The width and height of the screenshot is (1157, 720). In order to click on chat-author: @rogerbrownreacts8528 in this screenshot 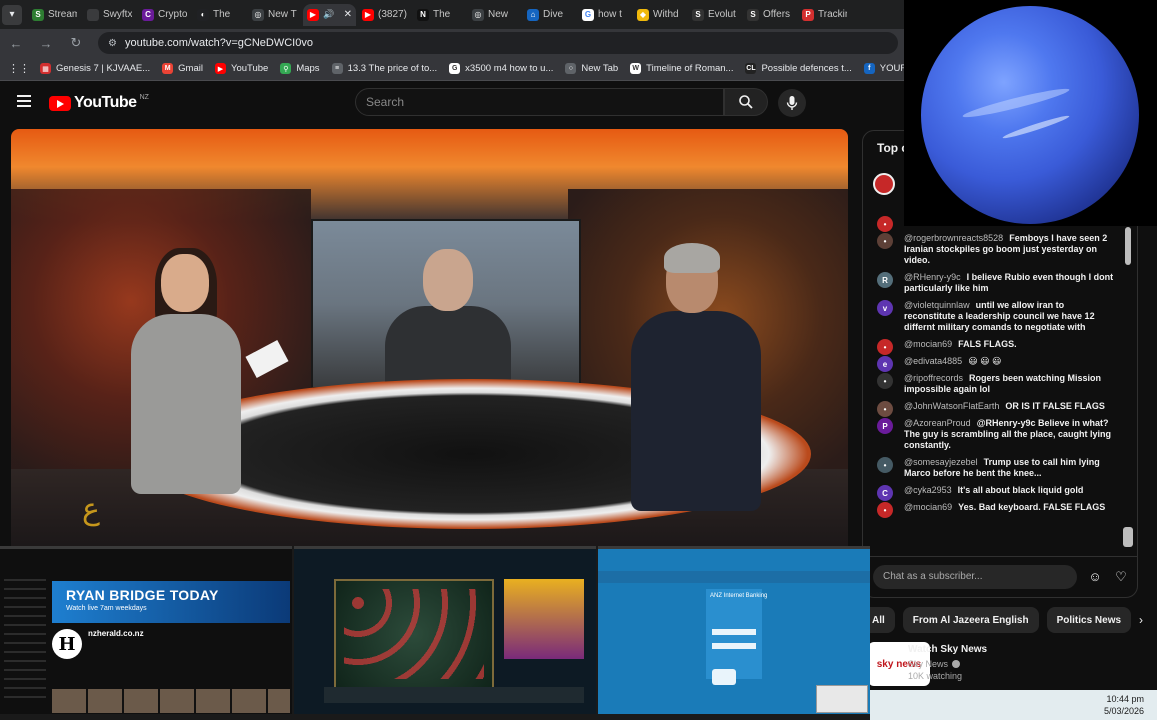, I will do `click(953, 238)`.